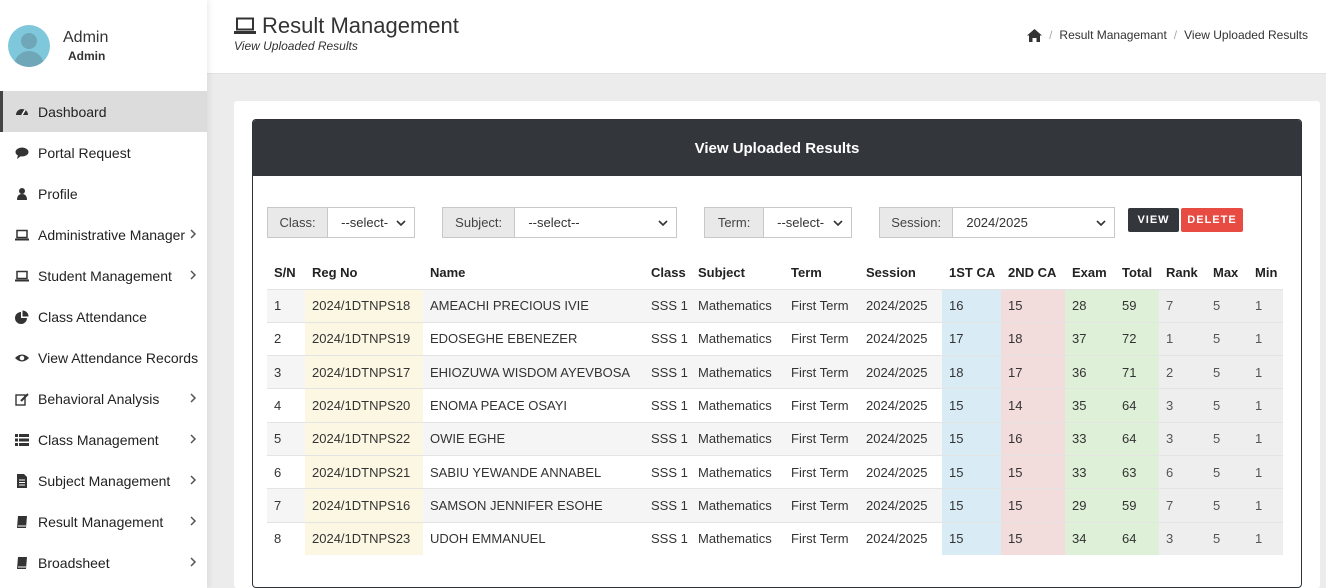 This screenshot has width=1326, height=588. I want to click on column-header-rank: Rank, so click(1182, 272).